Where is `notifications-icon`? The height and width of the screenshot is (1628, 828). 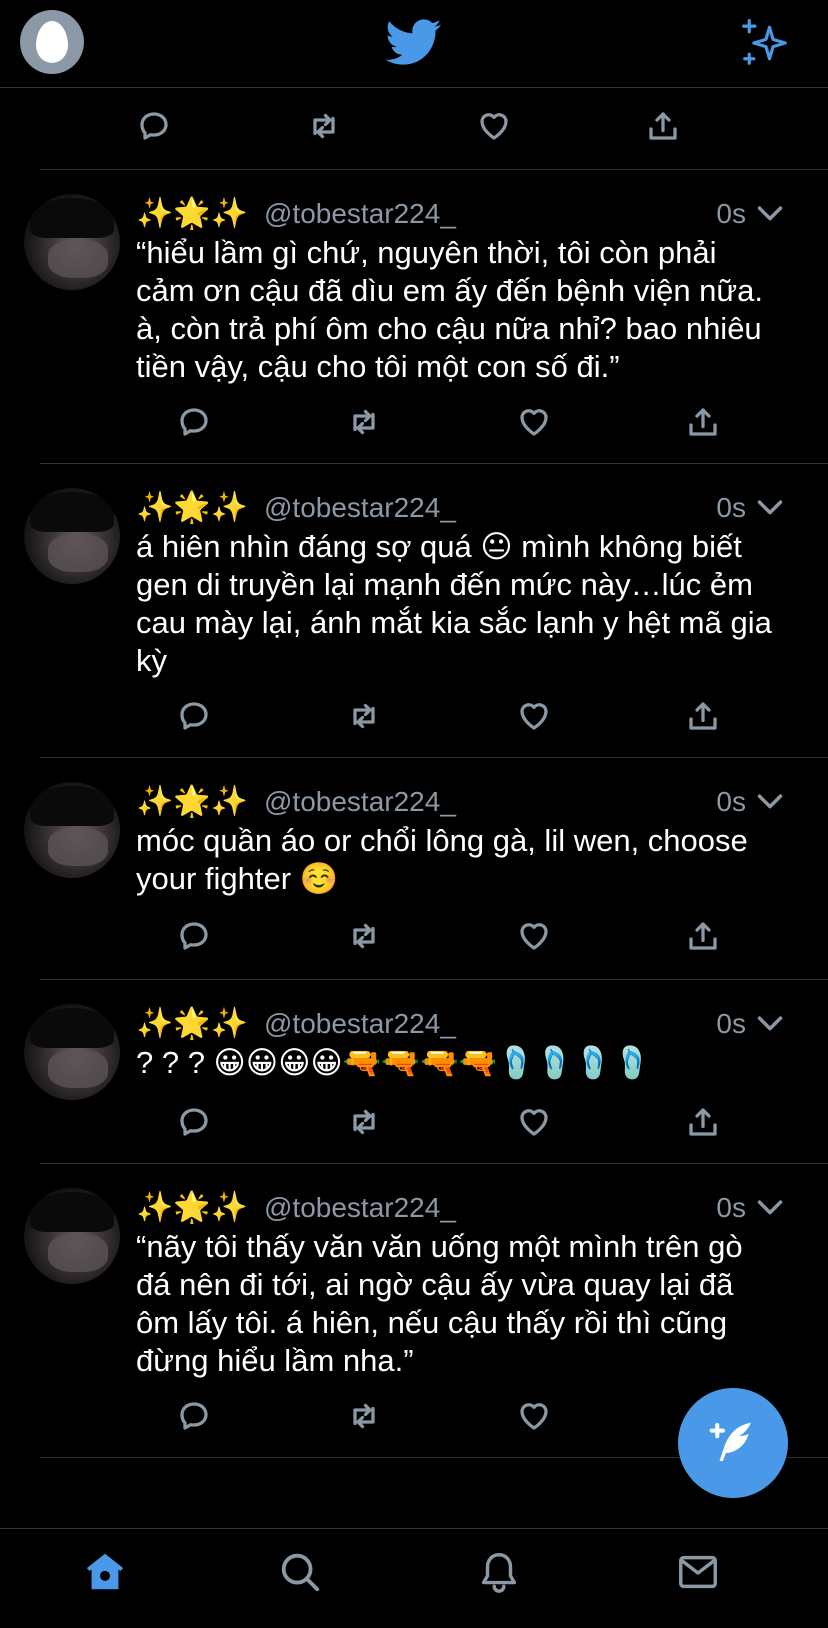
notifications-icon is located at coordinates (499, 1573).